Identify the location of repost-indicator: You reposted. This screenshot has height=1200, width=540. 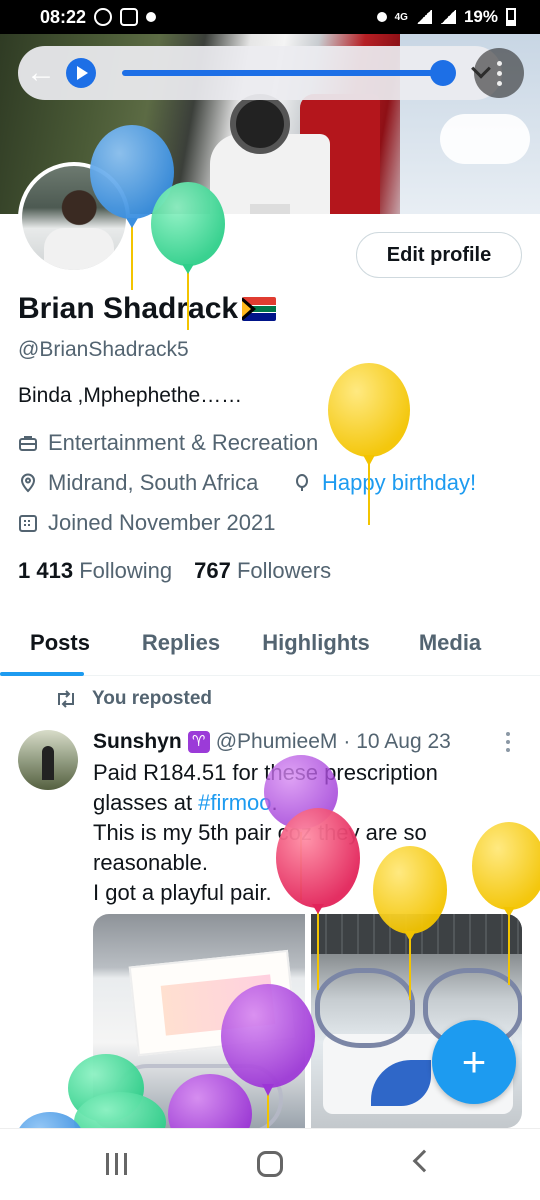
(133, 699).